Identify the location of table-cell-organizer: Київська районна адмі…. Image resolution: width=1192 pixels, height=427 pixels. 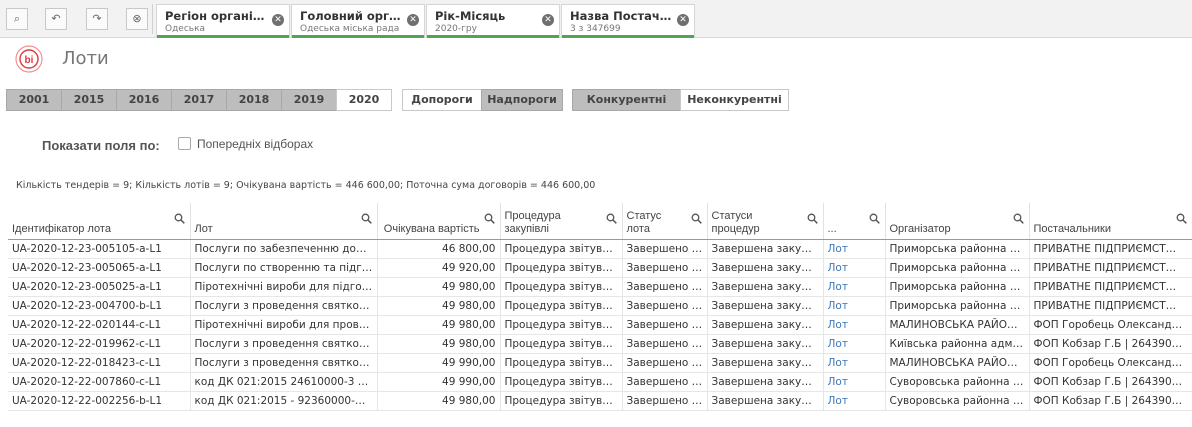
(956, 344).